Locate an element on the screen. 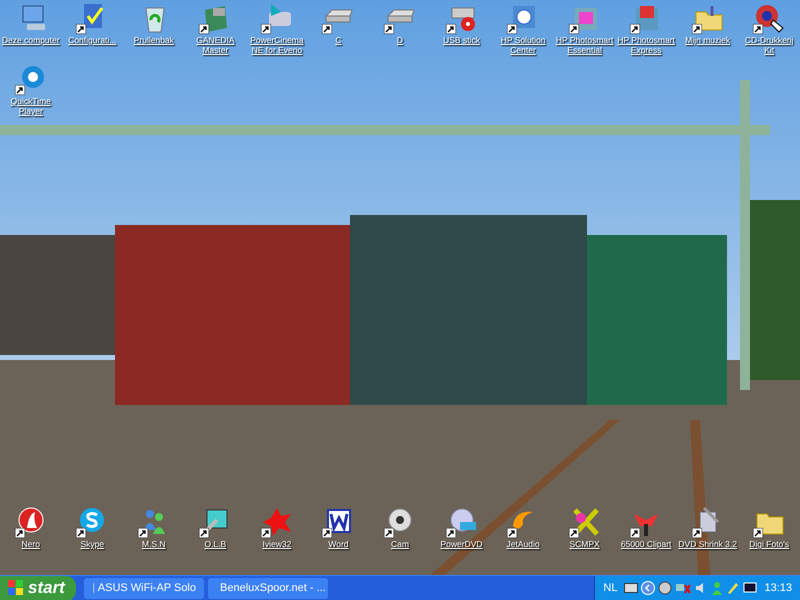  icon-label: Nero is located at coordinates (31, 544).